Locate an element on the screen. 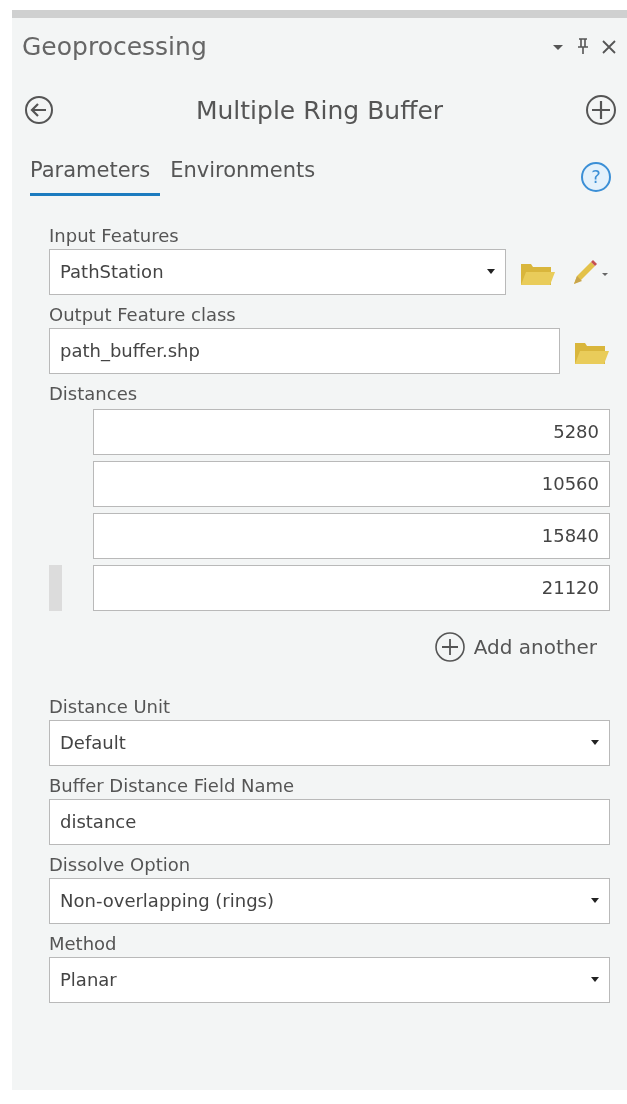 Image resolution: width=627 pixels, height=1104 pixels. dropdown: Default is located at coordinates (329, 742).